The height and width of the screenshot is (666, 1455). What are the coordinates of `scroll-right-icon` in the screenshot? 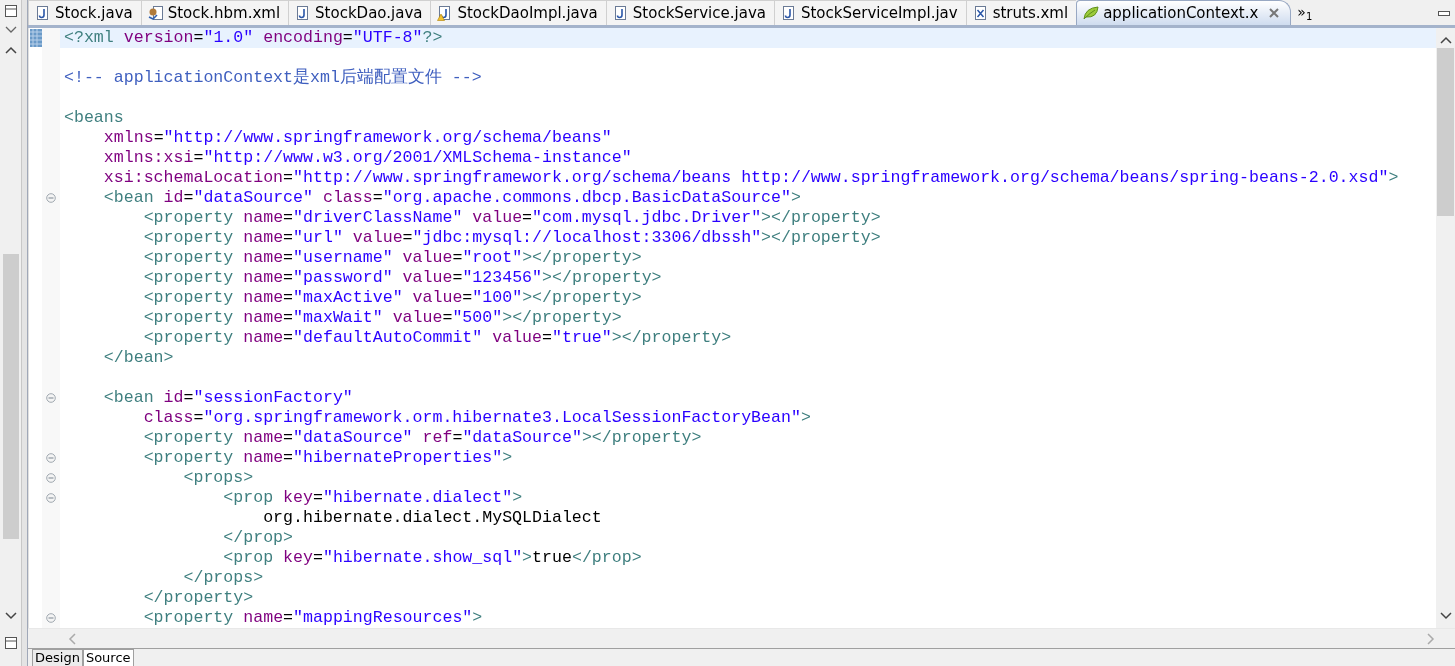 It's located at (1431, 638).